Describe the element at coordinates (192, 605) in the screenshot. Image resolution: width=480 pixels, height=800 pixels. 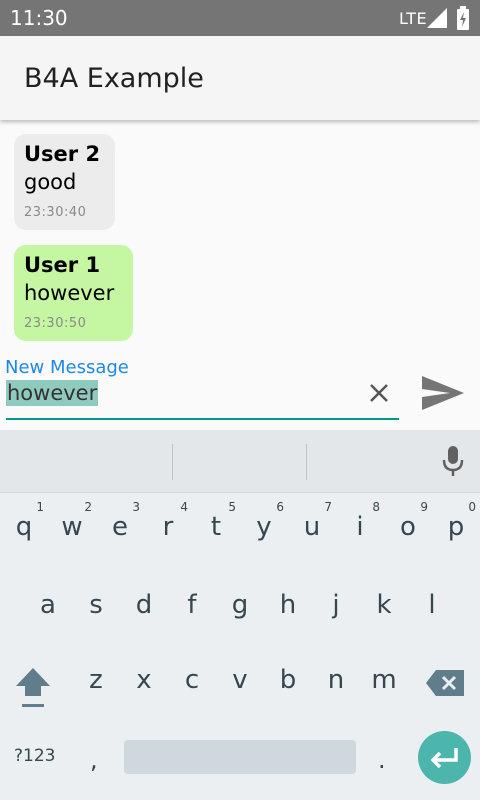
I see `key-f: f` at that location.